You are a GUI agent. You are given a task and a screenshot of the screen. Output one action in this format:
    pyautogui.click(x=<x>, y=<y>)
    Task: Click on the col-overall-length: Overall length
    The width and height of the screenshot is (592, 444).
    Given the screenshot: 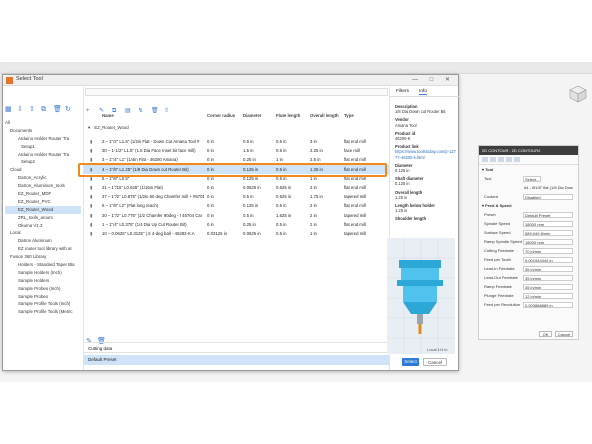 What is the action you would take?
    pyautogui.click(x=324, y=115)
    